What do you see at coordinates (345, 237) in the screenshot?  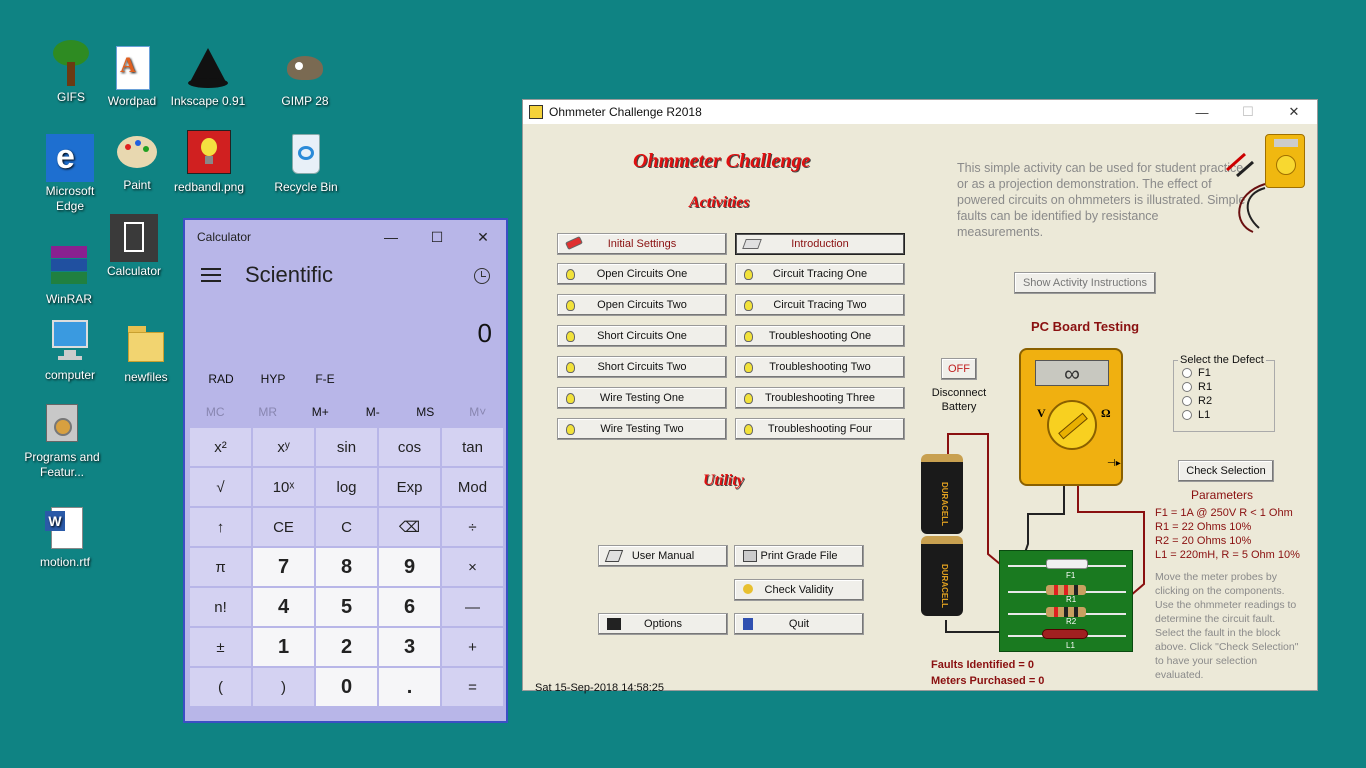 I see `calculator-titlebar: Calculator — ☐ ✕` at bounding box center [345, 237].